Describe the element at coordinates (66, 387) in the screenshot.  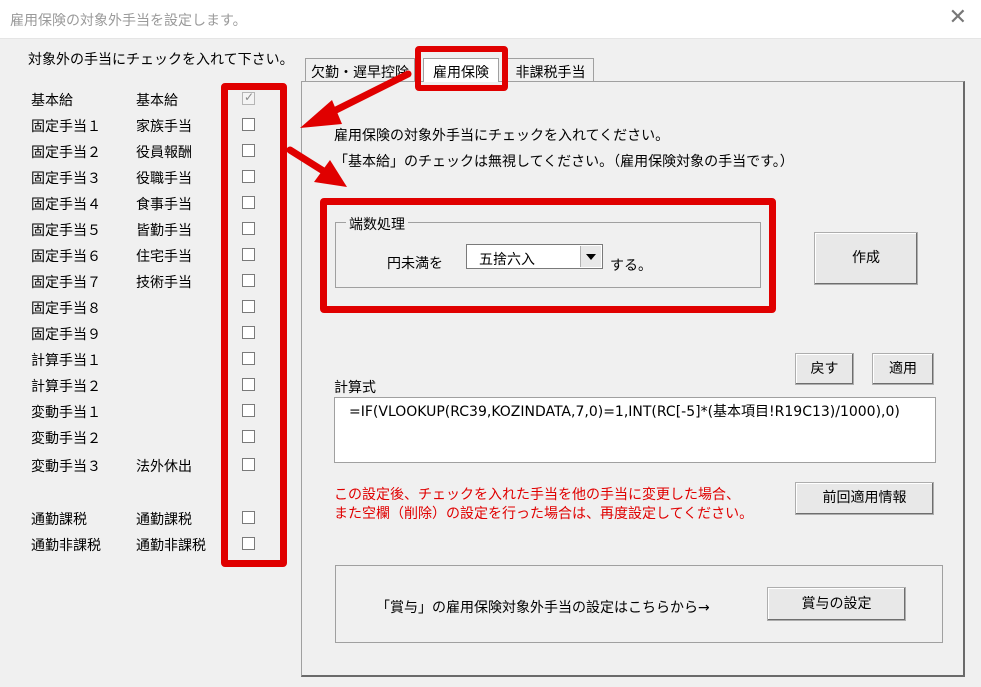
I see `allowance-code: 計算手当２` at that location.